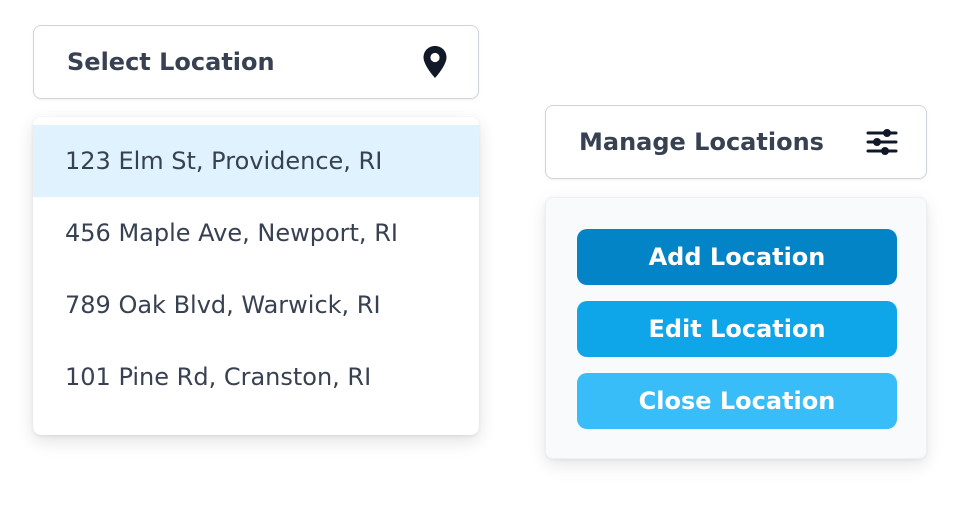  What do you see at coordinates (256, 377) in the screenshot?
I see `location-option: 101 Pine Rd, Cranston, RI` at bounding box center [256, 377].